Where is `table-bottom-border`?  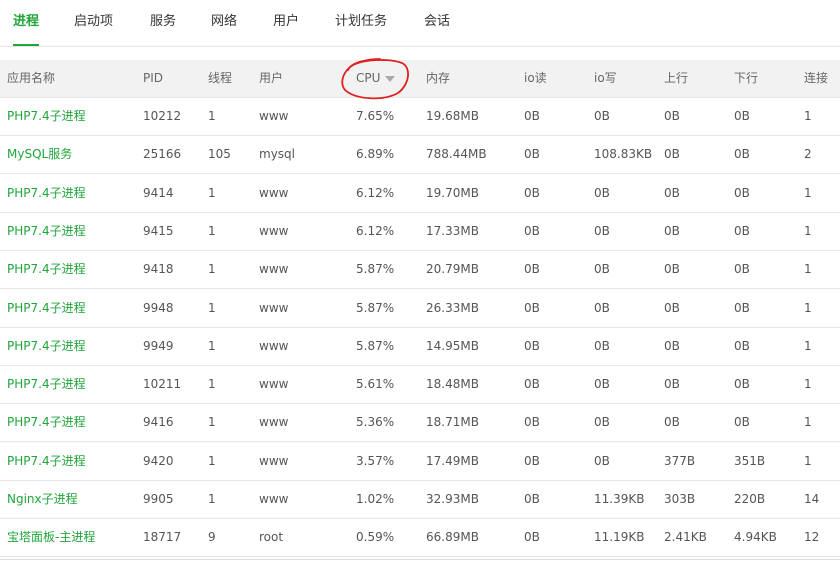 table-bottom-border is located at coordinates (420, 559).